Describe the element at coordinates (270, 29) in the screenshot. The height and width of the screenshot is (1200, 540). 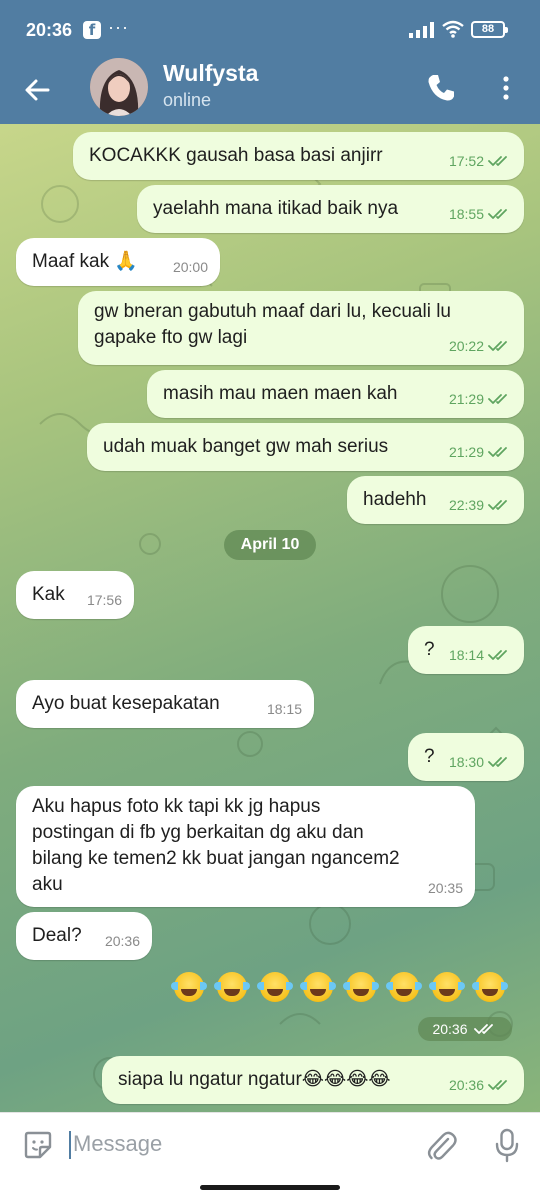
I see `status-bar: 20:36 f ··· 88` at that location.